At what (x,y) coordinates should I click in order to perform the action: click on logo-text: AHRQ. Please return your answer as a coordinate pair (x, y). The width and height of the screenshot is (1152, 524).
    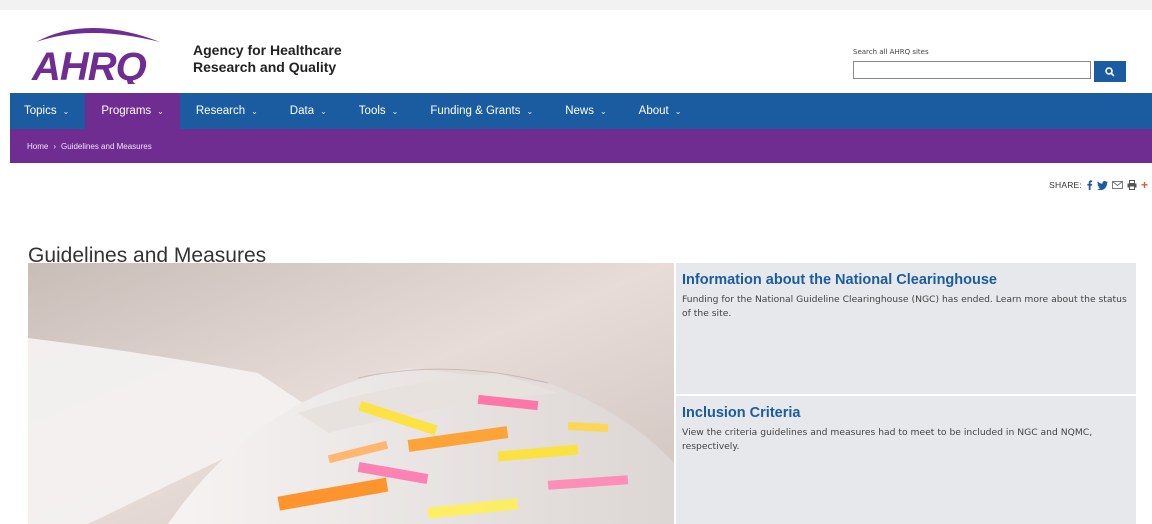
    Looking at the image, I should click on (89, 64).